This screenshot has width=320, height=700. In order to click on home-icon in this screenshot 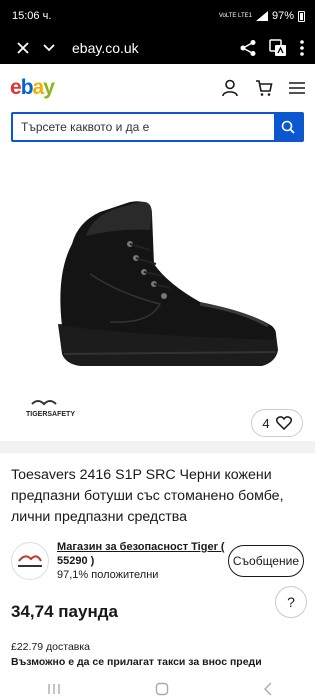, I will do `click(162, 689)`.